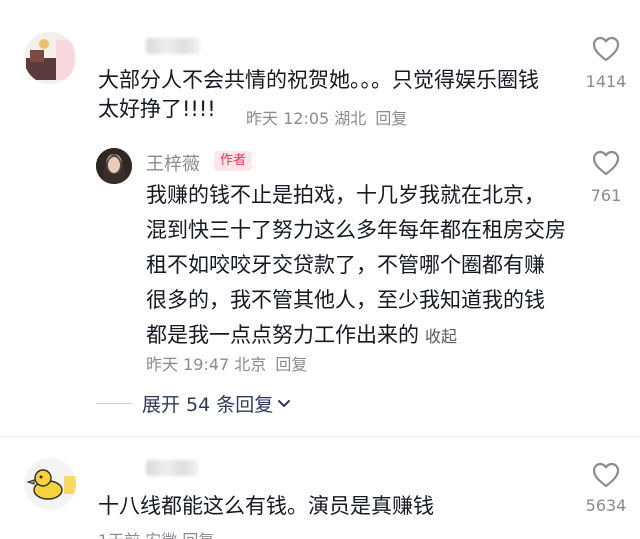  I want to click on reply-text-line-5: 都是我一点点努力工作出来的, so click(282, 335).